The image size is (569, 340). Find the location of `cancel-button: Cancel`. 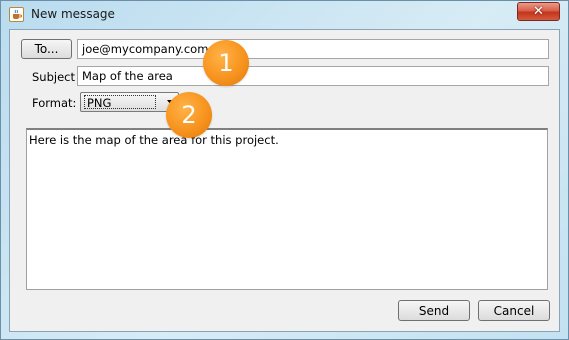

cancel-button: Cancel is located at coordinates (514, 310).